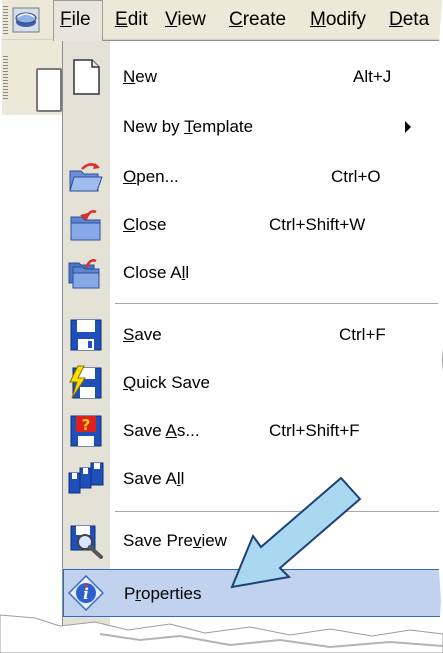  I want to click on properties-info-icon: i, so click(86, 593).